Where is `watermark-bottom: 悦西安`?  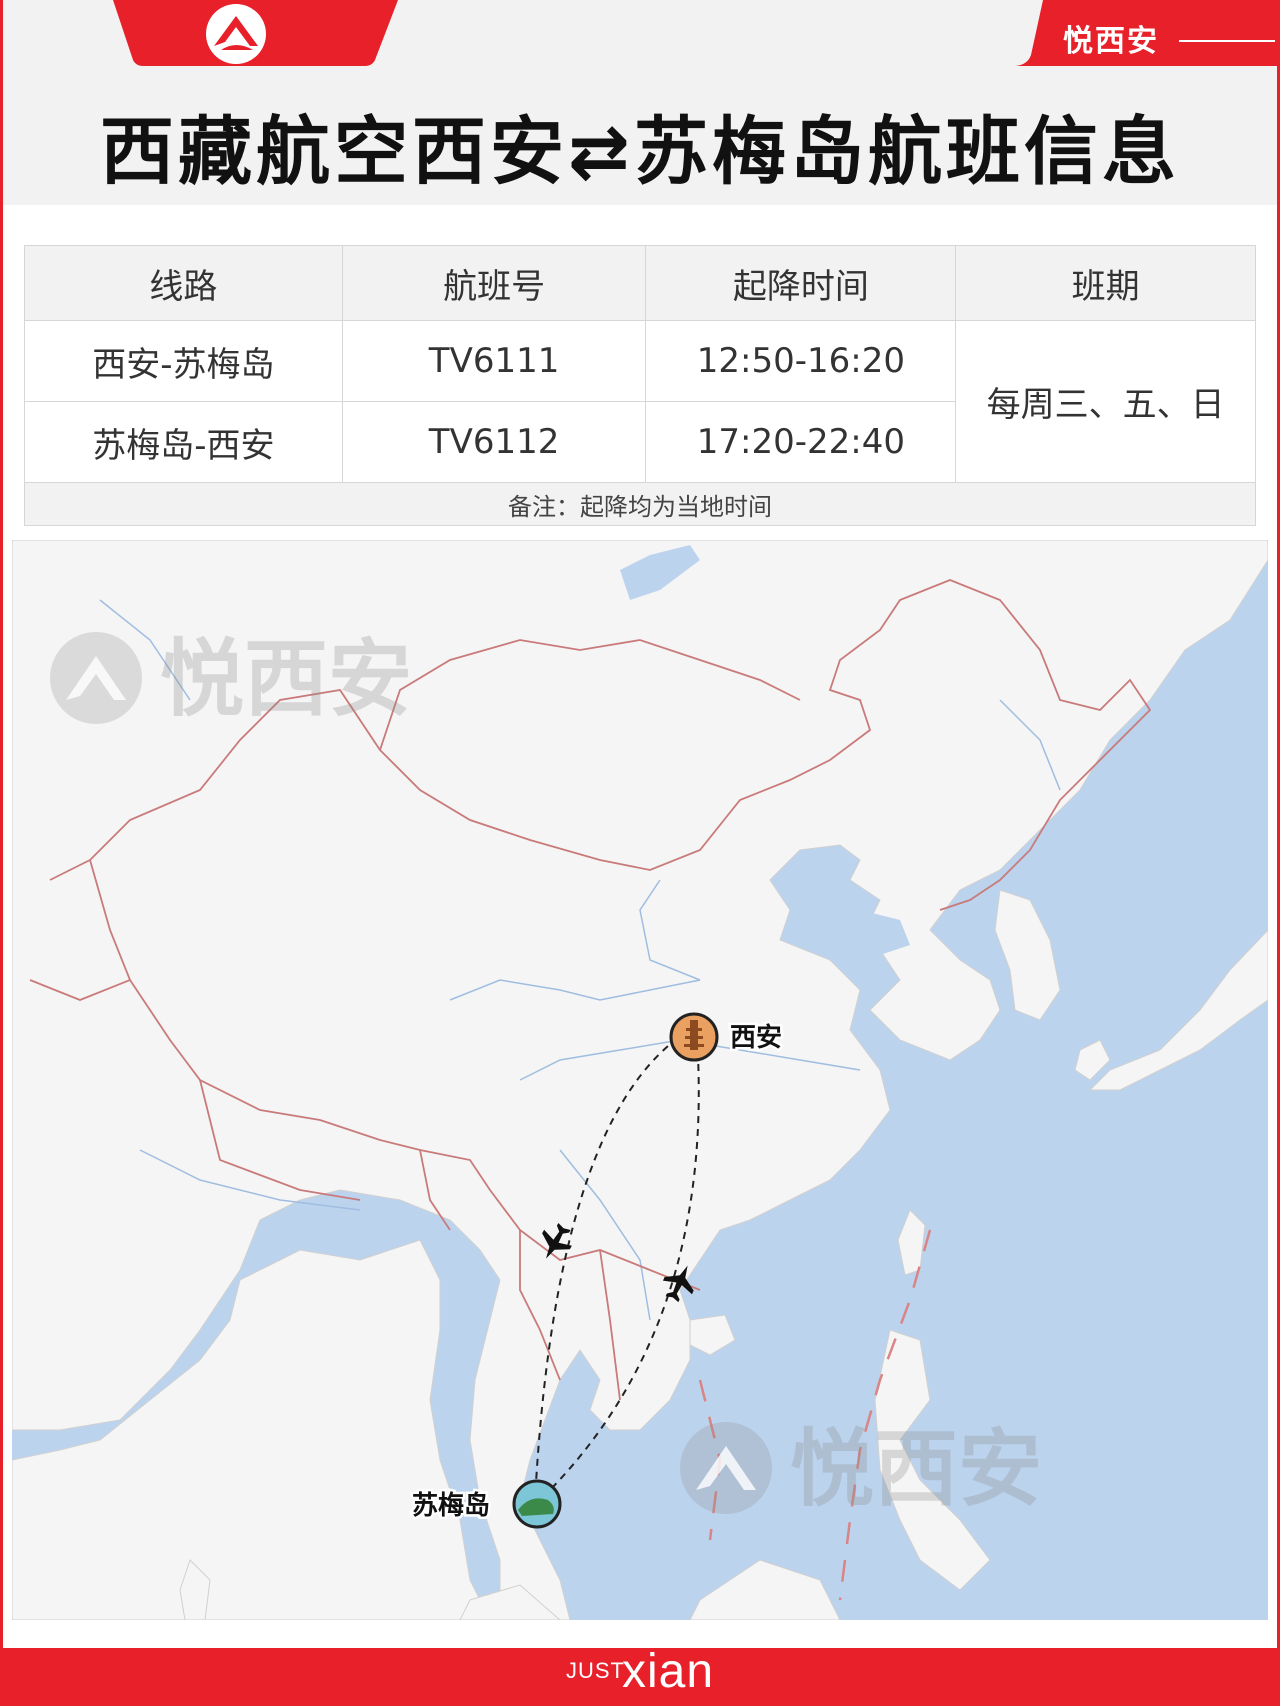 watermark-bottom: 悦西安 is located at coordinates (861, 1469).